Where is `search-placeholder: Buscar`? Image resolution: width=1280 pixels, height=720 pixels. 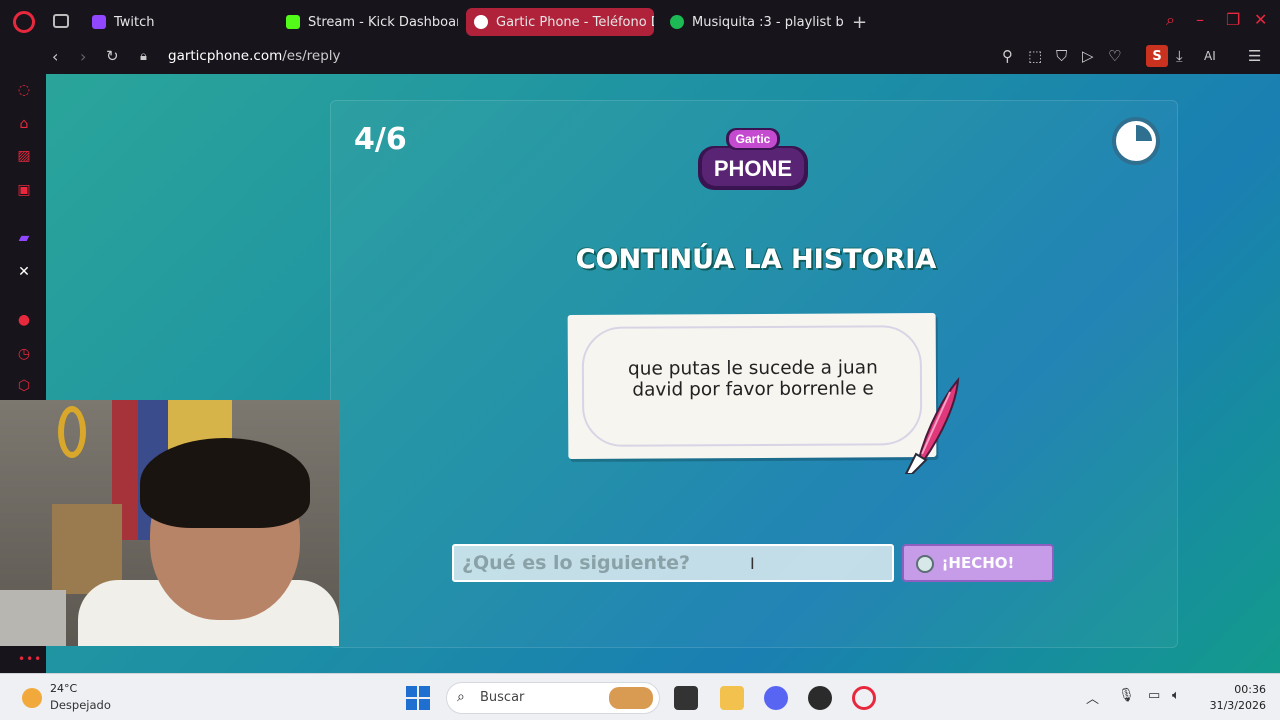
search-placeholder: Buscar is located at coordinates (502, 697).